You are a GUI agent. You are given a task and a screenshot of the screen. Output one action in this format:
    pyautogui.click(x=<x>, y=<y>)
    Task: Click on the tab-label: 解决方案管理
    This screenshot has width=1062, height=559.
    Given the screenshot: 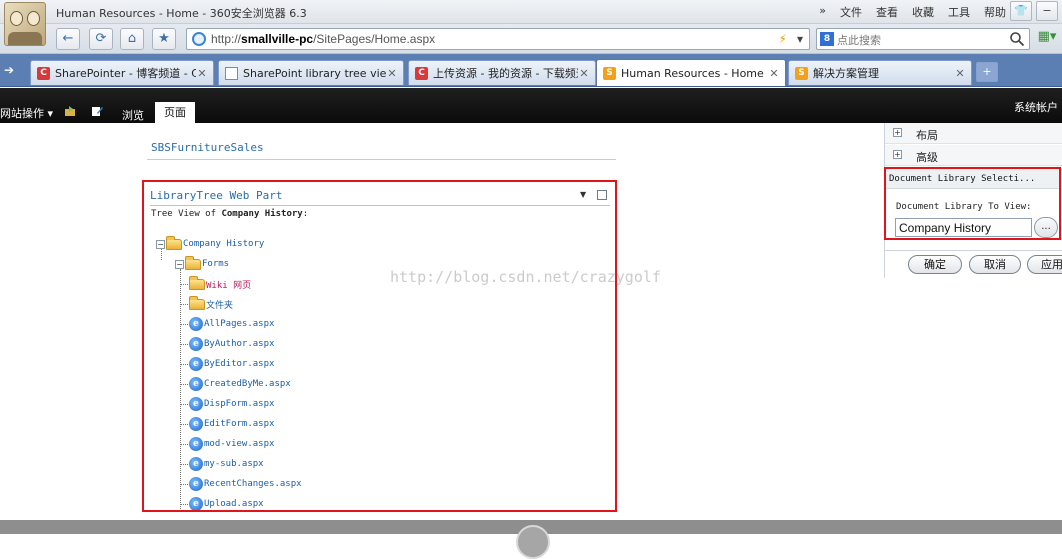 What is the action you would take?
    pyautogui.click(x=846, y=73)
    